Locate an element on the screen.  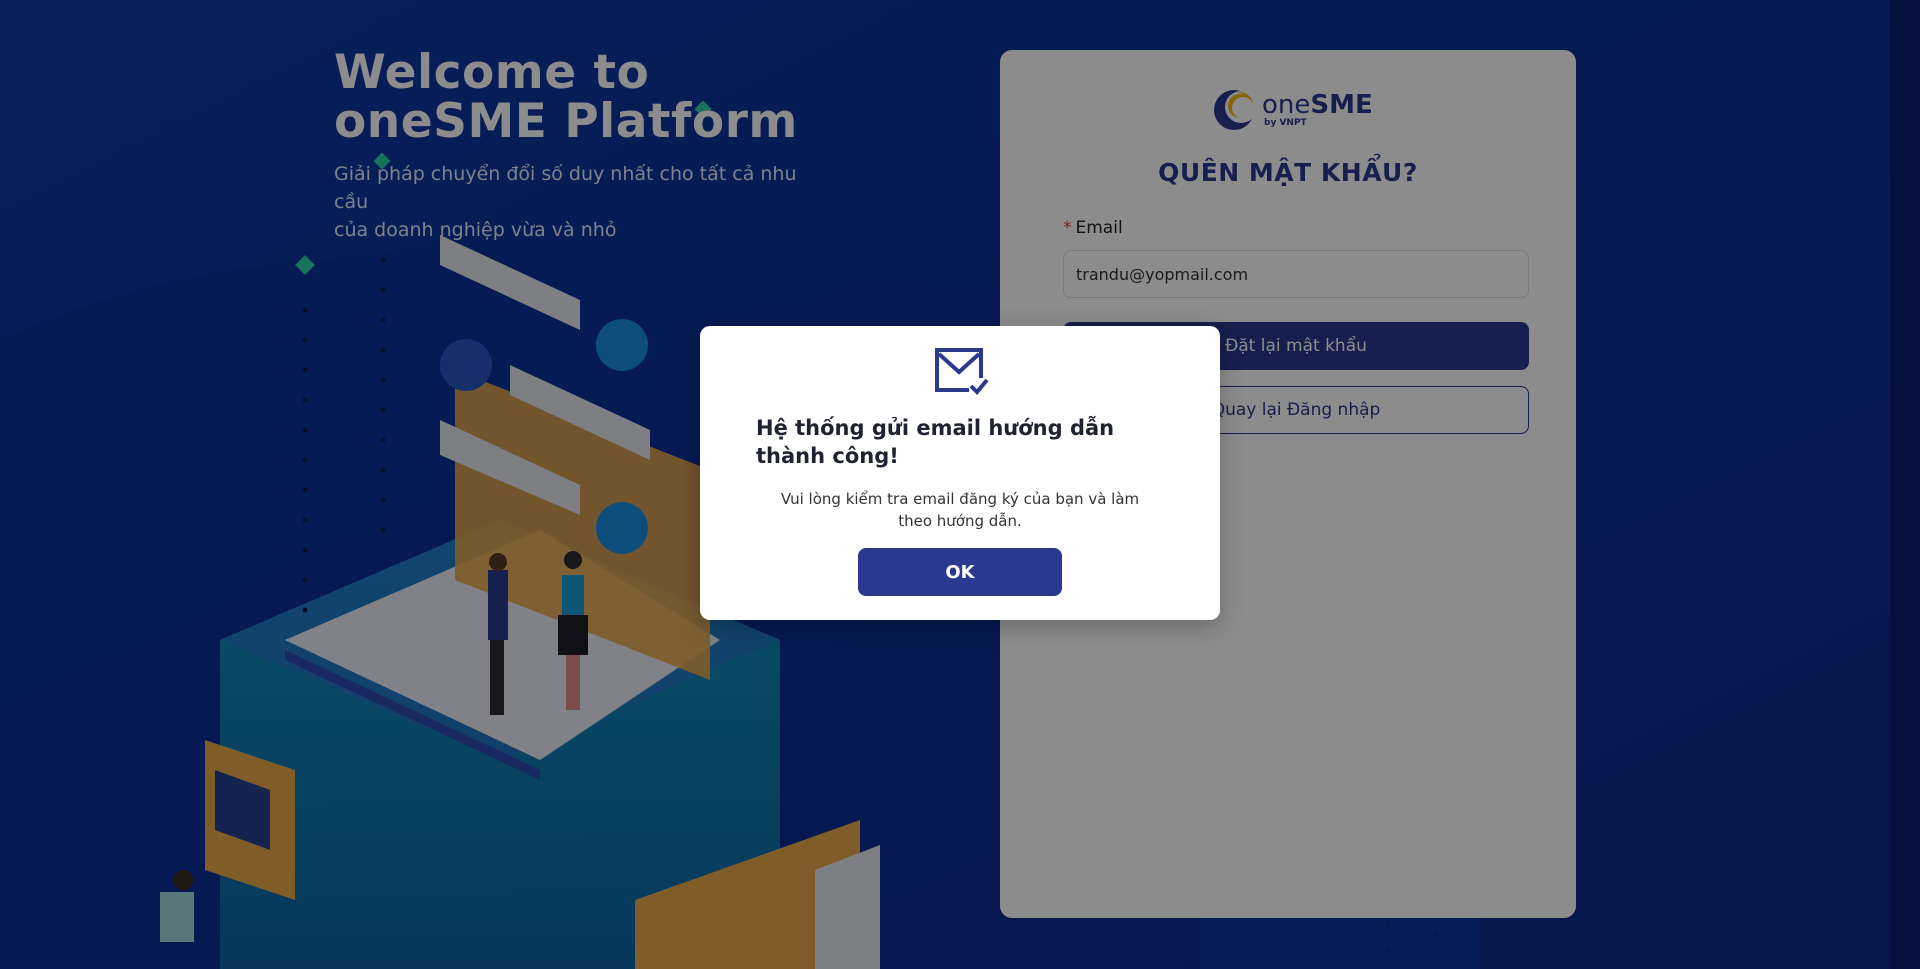
mail-check-icon is located at coordinates (962, 374).